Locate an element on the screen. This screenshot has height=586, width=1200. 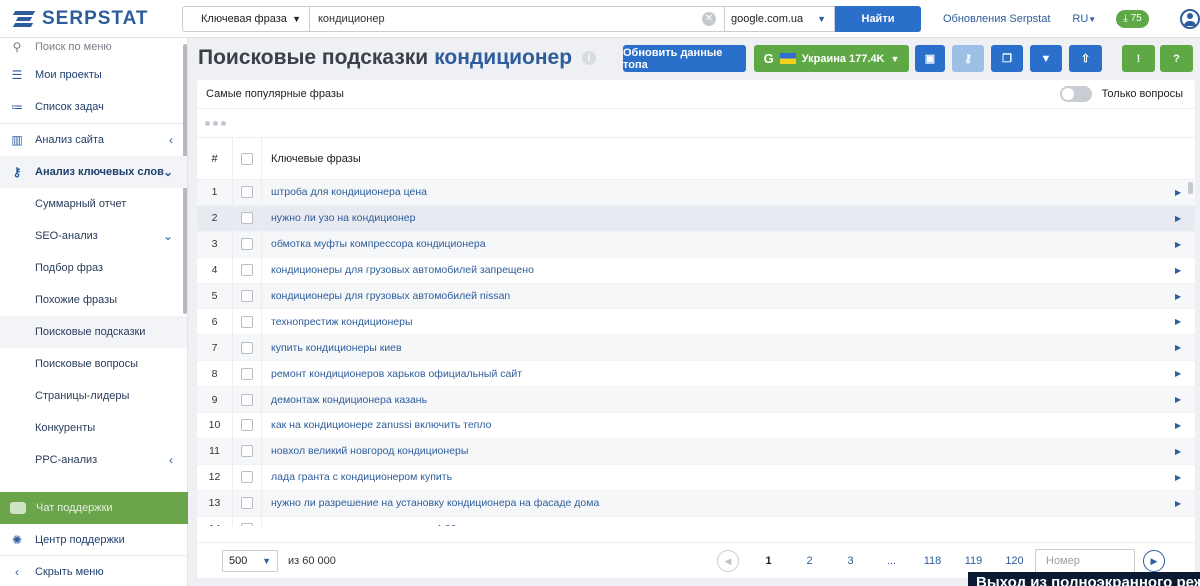
table-row: 11 новхол великий новгород кондиционеры ▶ is located at coordinates (696, 451).